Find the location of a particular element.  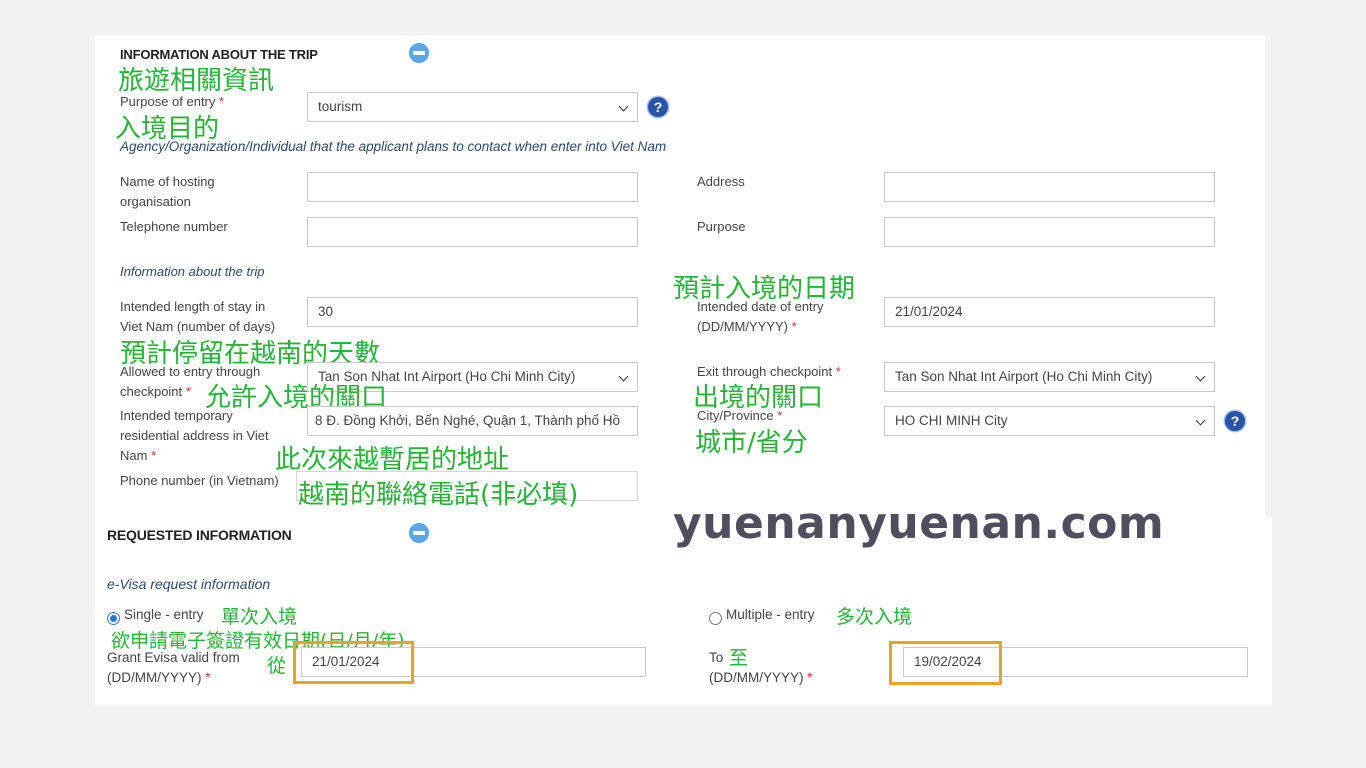

telephone-input is located at coordinates (472, 232).